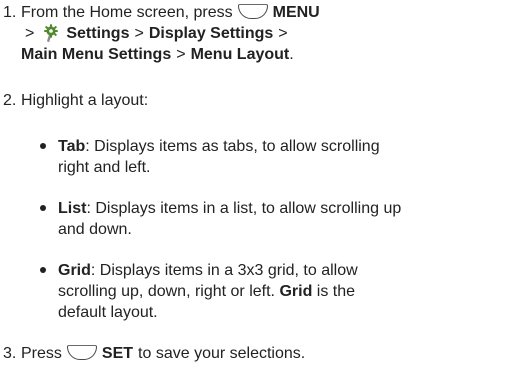 The height and width of the screenshot is (373, 510). I want to click on menu-key-label: MENU, so click(296, 12).